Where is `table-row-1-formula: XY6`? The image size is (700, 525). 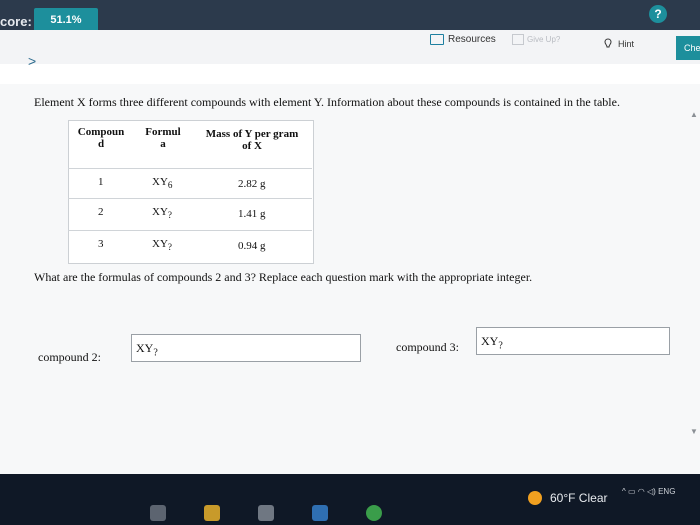
table-row-1-formula: XY6 is located at coordinates (162, 183).